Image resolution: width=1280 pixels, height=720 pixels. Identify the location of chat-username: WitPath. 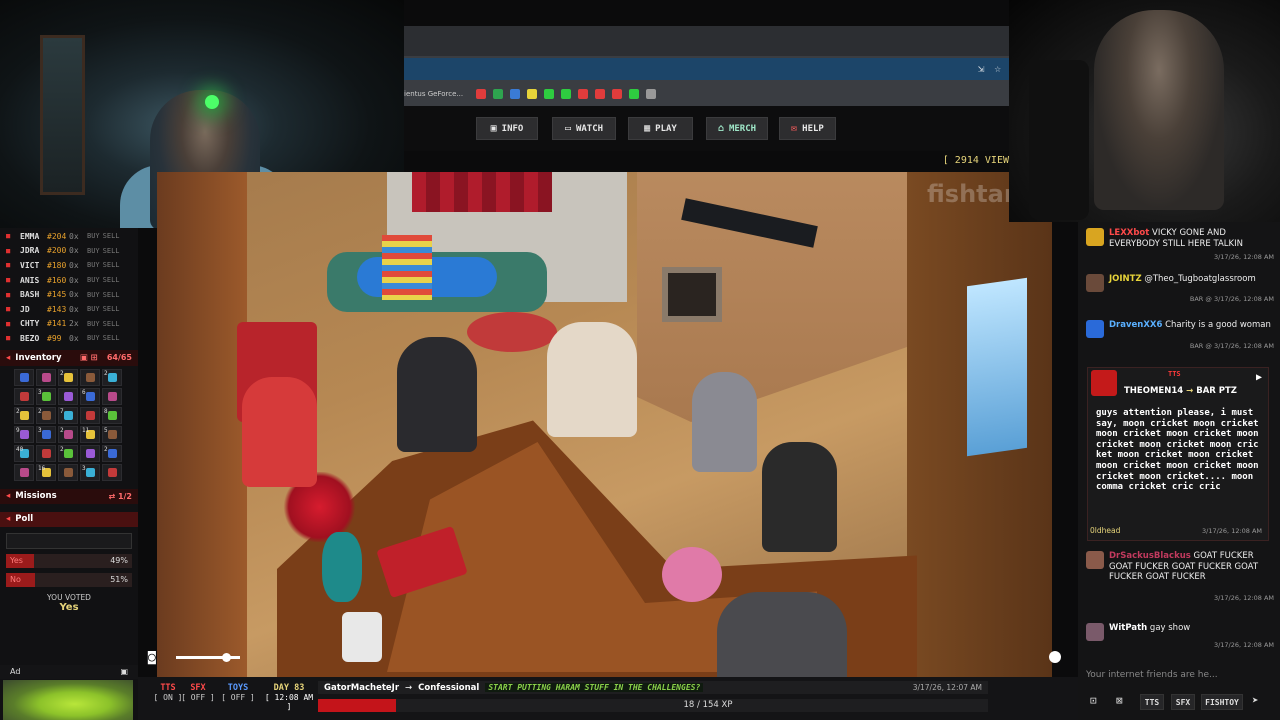
(1128, 628).